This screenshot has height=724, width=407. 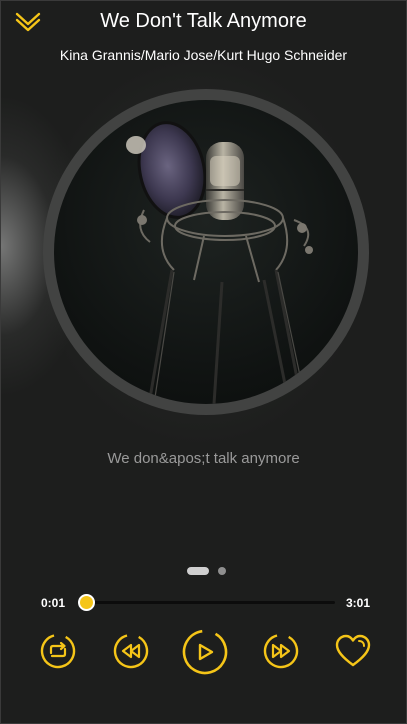 I want to click on rewind-icon, so click(x=131, y=651).